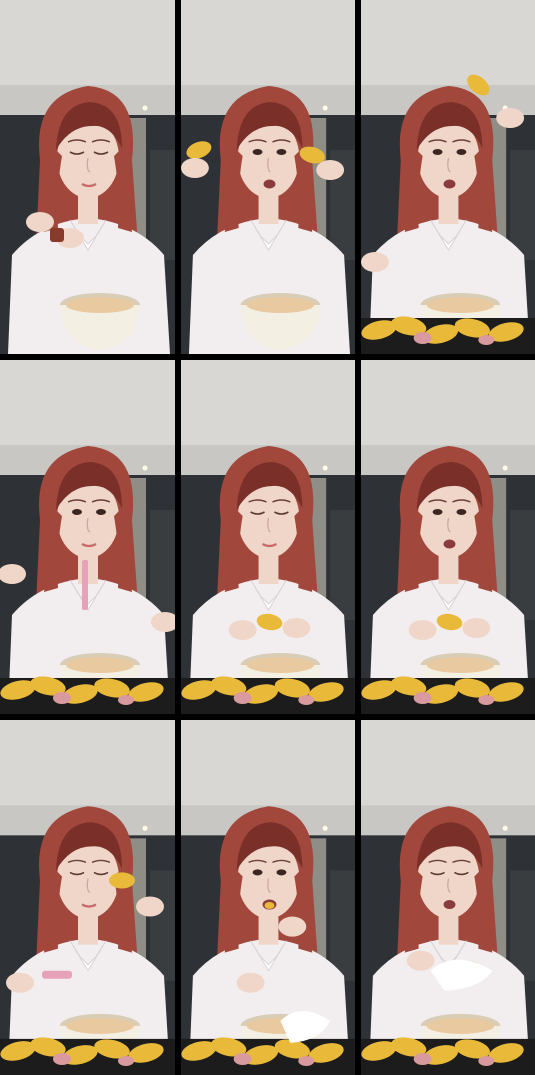 The image size is (535, 1075). Describe the element at coordinates (269, 906) in the screenshot. I see `food-in-mouth` at that location.